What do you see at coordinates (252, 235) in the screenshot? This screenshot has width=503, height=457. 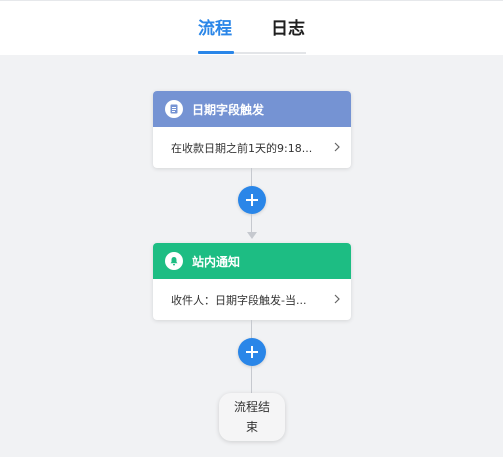 I see `connector-arrow-icon` at bounding box center [252, 235].